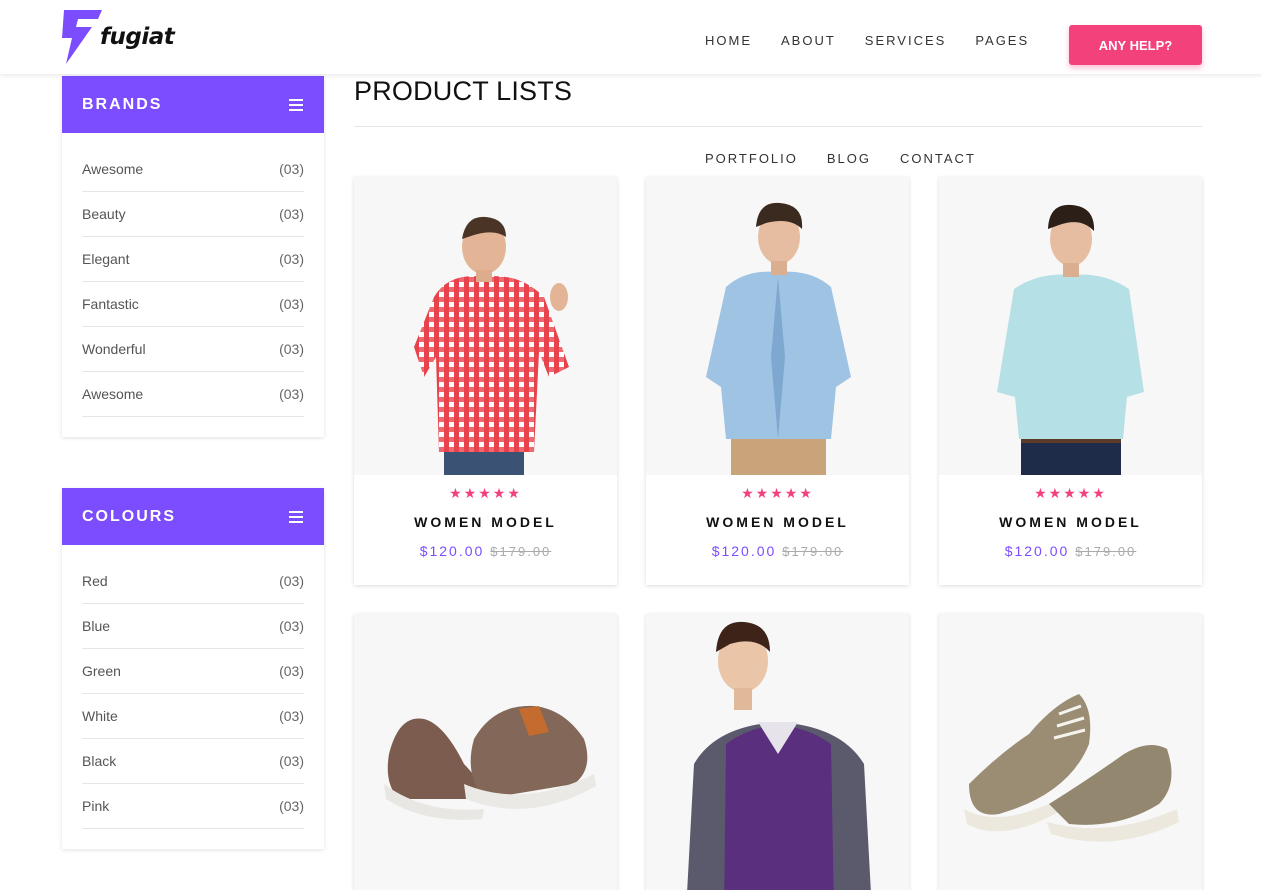 This screenshot has height=890, width=1262. I want to click on colour-label: Pink, so click(96, 806).